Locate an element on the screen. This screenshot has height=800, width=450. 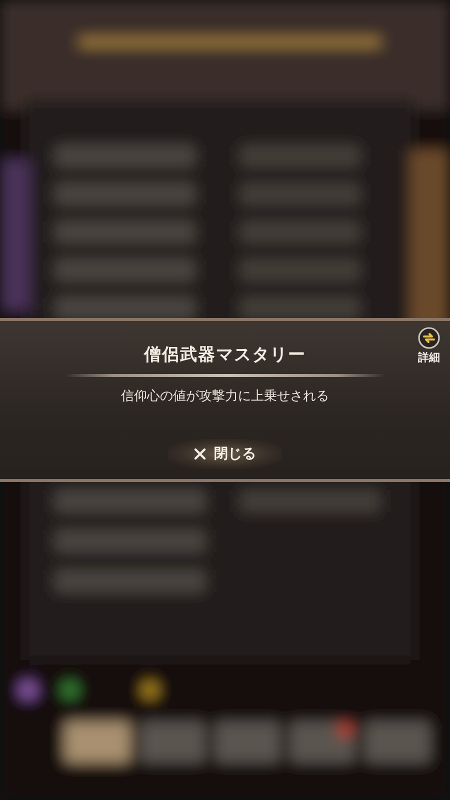
swap-arrows-icon is located at coordinates (429, 338).